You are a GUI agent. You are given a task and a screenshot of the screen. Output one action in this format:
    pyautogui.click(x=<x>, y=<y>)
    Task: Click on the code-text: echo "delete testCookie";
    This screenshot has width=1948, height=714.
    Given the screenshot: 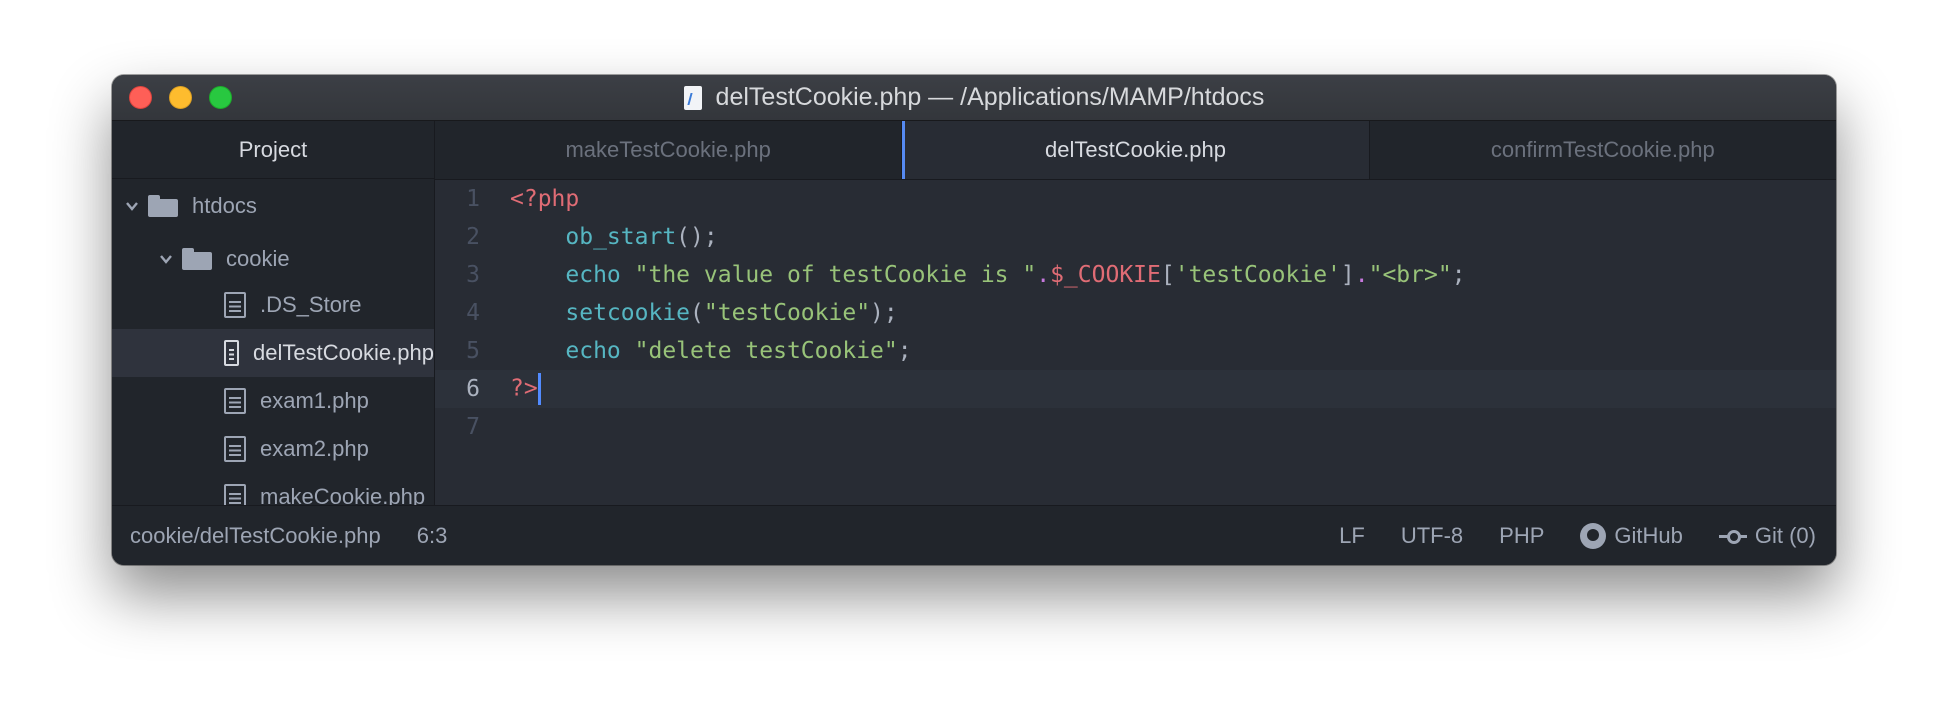 What is the action you would take?
    pyautogui.click(x=696, y=351)
    